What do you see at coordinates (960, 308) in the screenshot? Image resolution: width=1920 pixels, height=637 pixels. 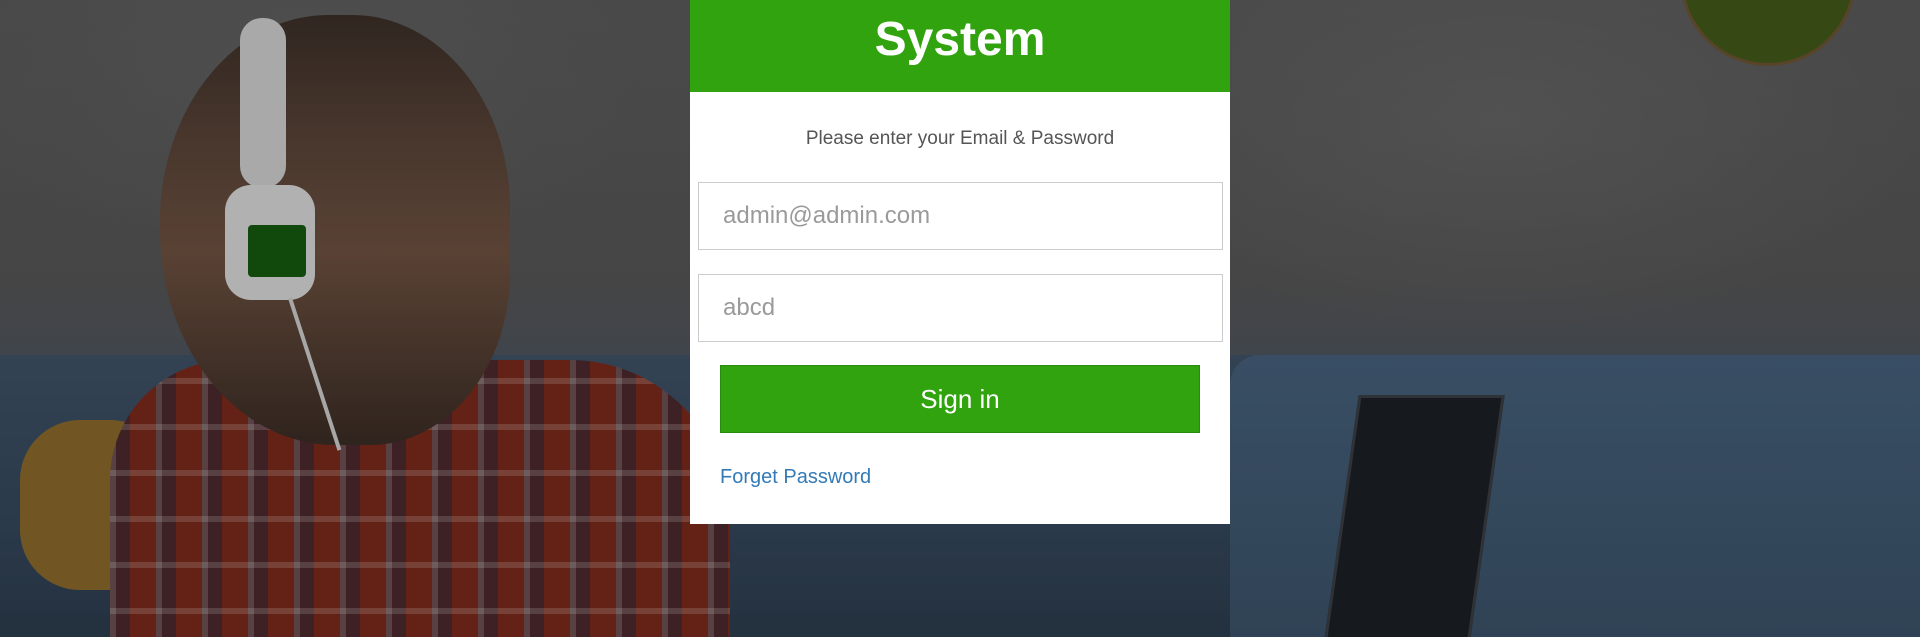 I see `password-input` at bounding box center [960, 308].